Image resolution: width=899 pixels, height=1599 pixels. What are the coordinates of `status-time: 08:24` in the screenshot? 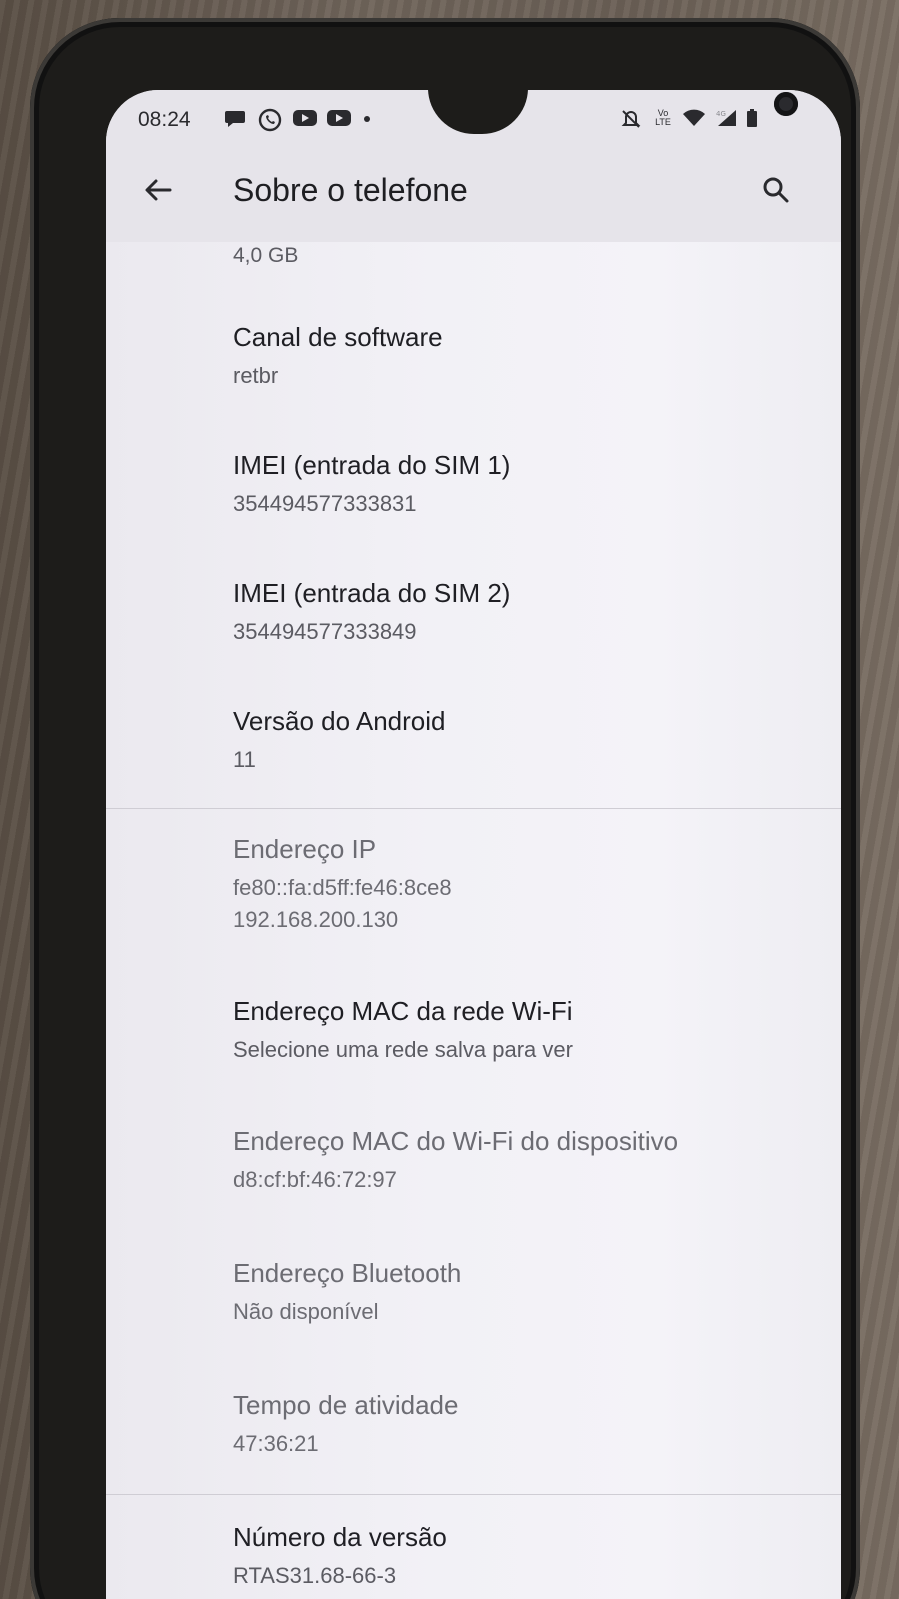 It's located at (164, 119).